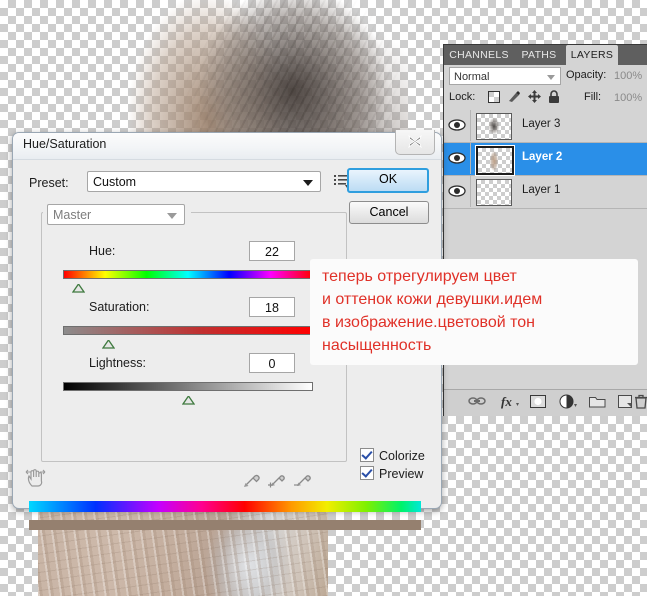 Image resolution: width=647 pixels, height=596 pixels. I want to click on blend-mode-row: Normal Opacity: 100%, so click(545, 76).